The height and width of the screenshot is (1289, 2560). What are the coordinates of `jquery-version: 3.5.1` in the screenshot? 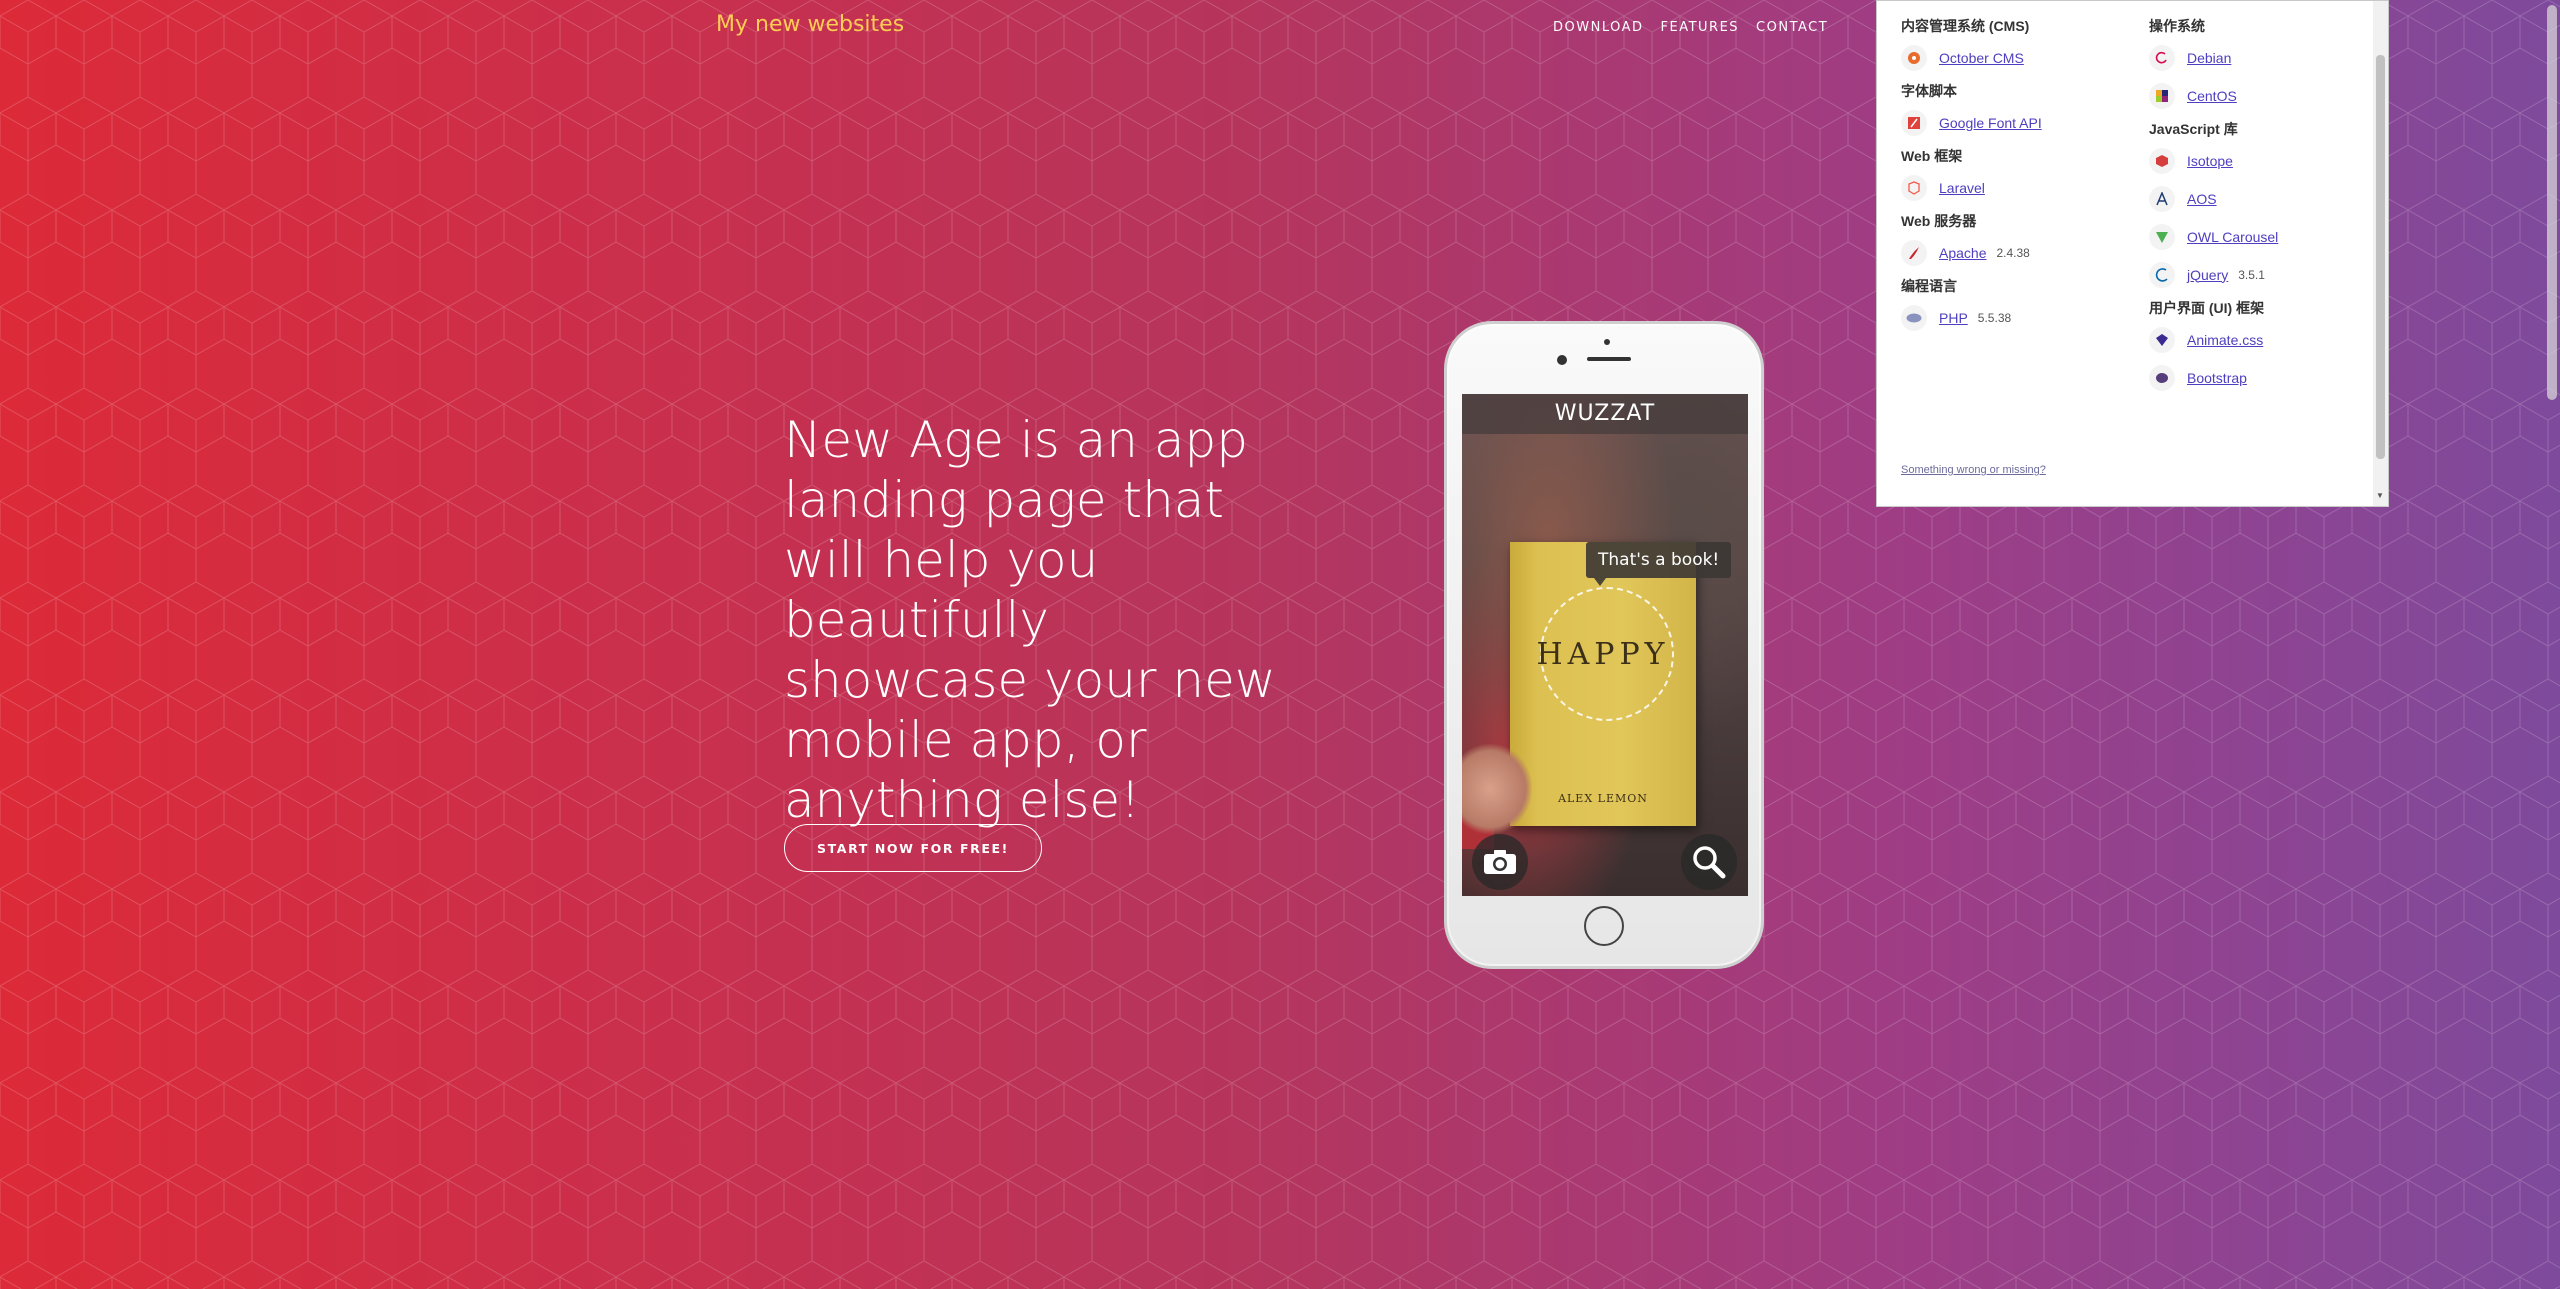 It's located at (2251, 274).